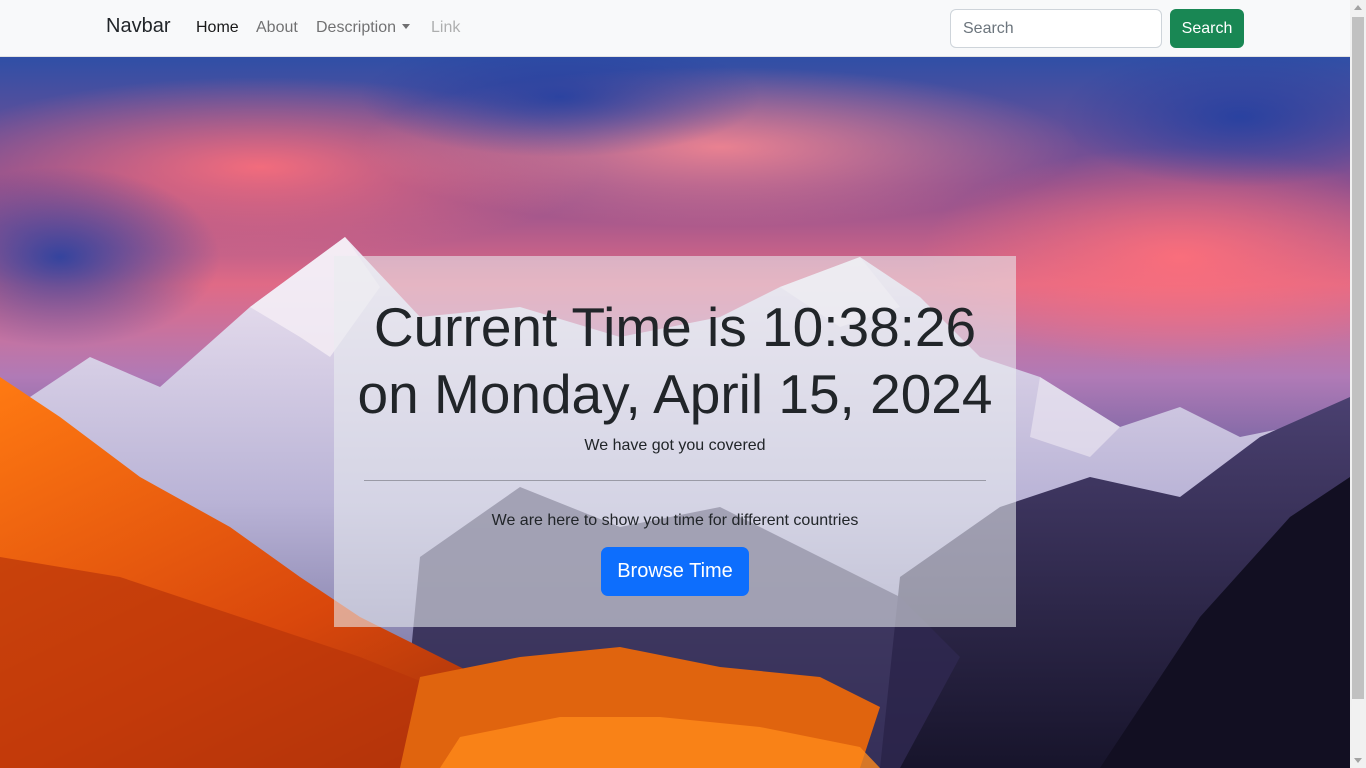  I want to click on scroll-up-icon, so click(1358, 7).